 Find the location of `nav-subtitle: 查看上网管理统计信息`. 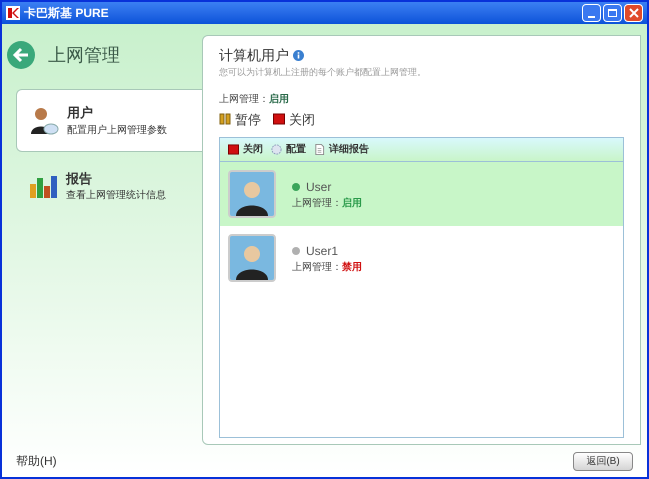

nav-subtitle: 查看上网管理统计信息 is located at coordinates (116, 196).